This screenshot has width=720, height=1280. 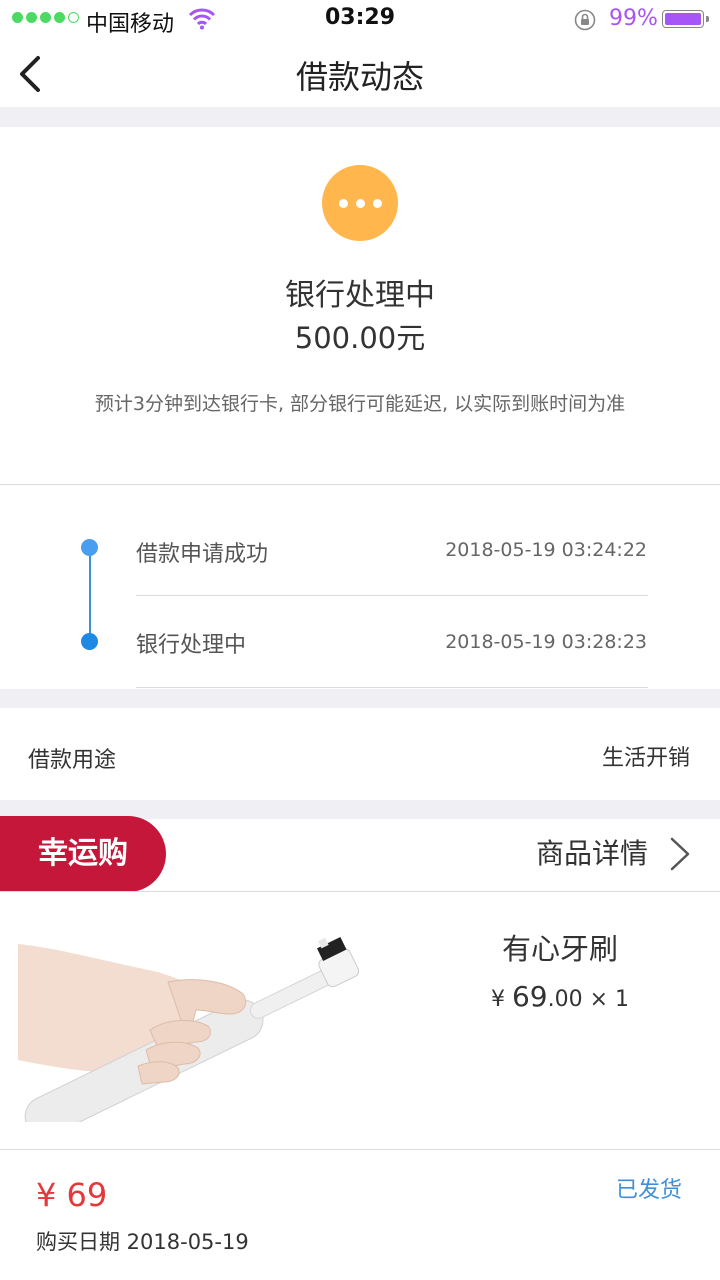 I want to click on timeline-label: 借款申请成功, so click(x=202, y=554).